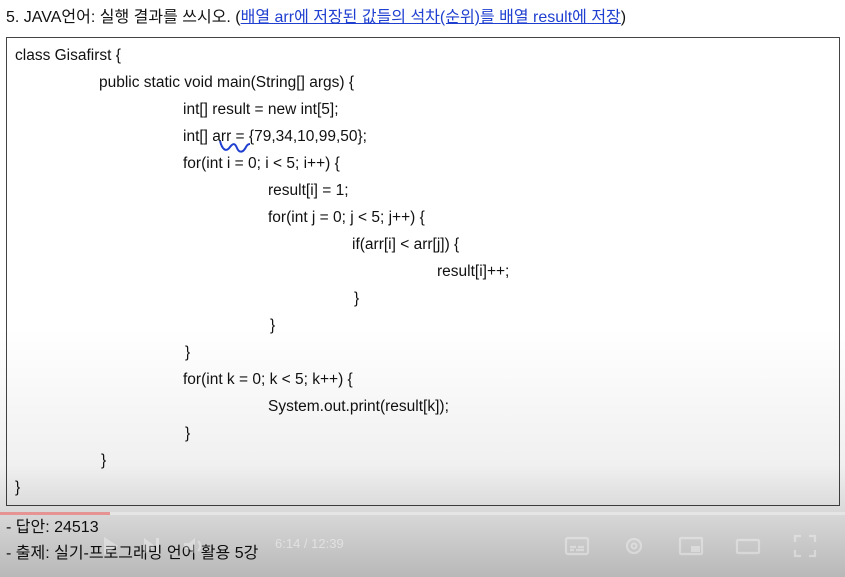 The image size is (845, 577). Describe the element at coordinates (430, 17) in the screenshot. I see `question-hint: 배열 arr에 저장된 값들의 석차(순위)를 배열 result에 저장` at that location.